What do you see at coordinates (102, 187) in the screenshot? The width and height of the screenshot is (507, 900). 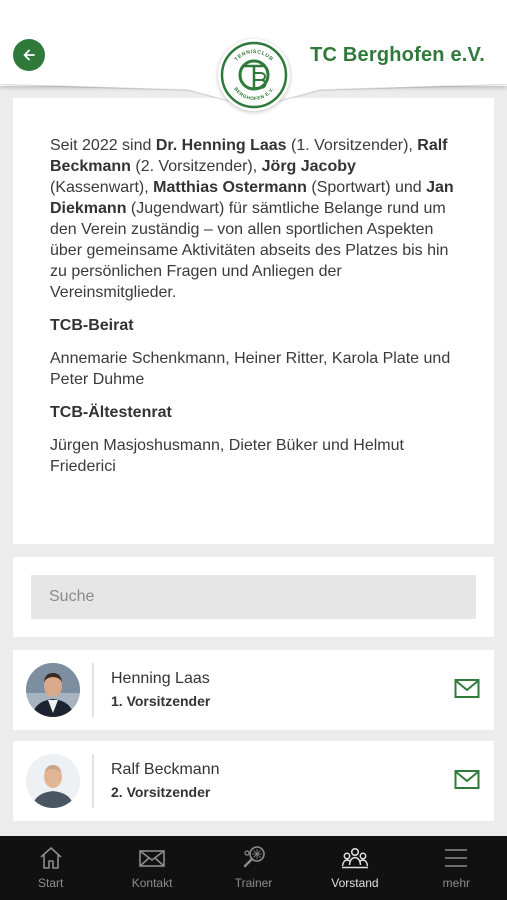 I see `intro-text: (Kassenwart),` at bounding box center [102, 187].